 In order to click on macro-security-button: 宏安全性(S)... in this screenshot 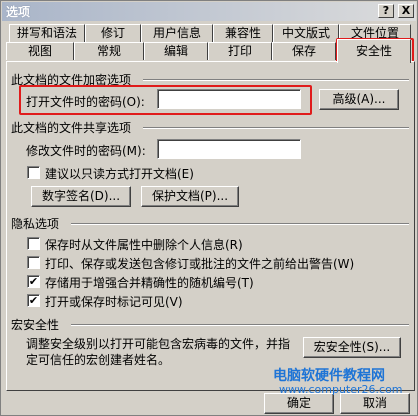, I will do `click(352, 347)`.